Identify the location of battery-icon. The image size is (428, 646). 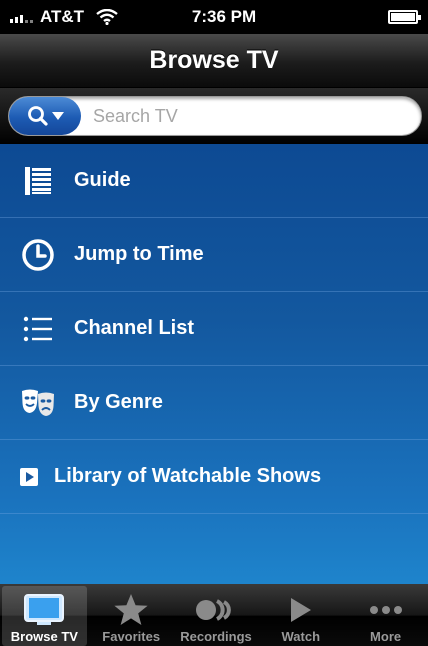
(404, 17).